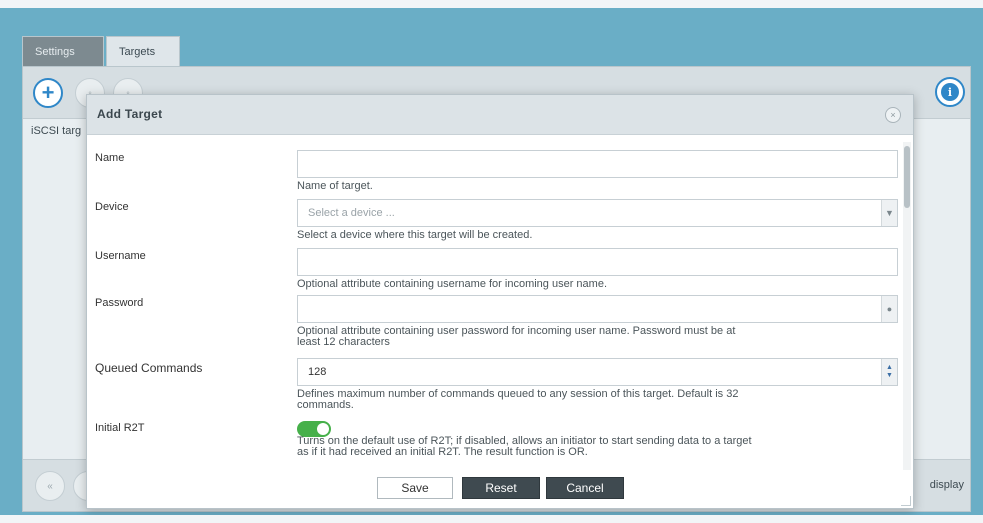 This screenshot has height=523, width=983. What do you see at coordinates (110, 158) in the screenshot?
I see `name-label: Name` at bounding box center [110, 158].